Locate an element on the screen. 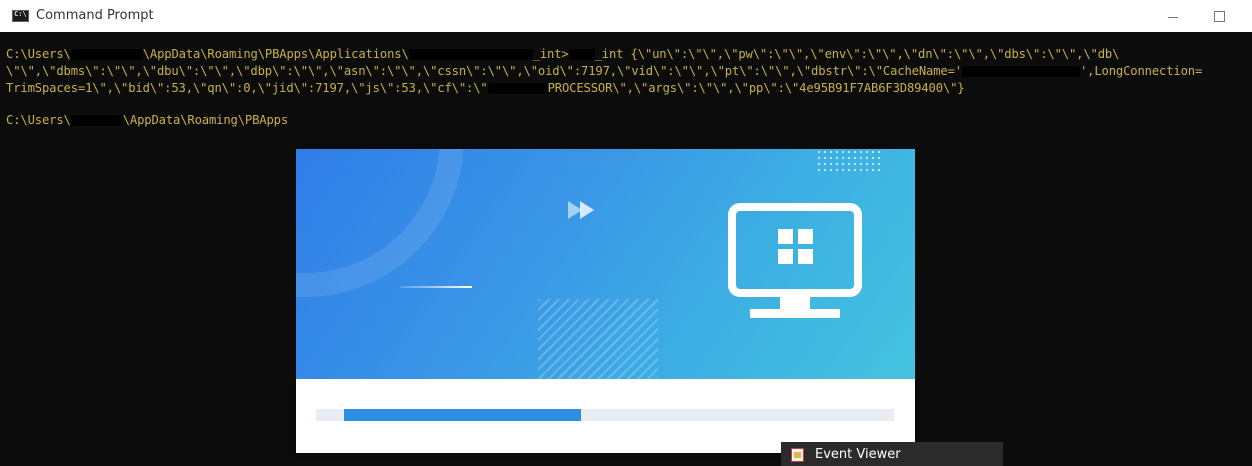 The width and height of the screenshot is (1252, 466). fast-forward-icon is located at coordinates (581, 210).